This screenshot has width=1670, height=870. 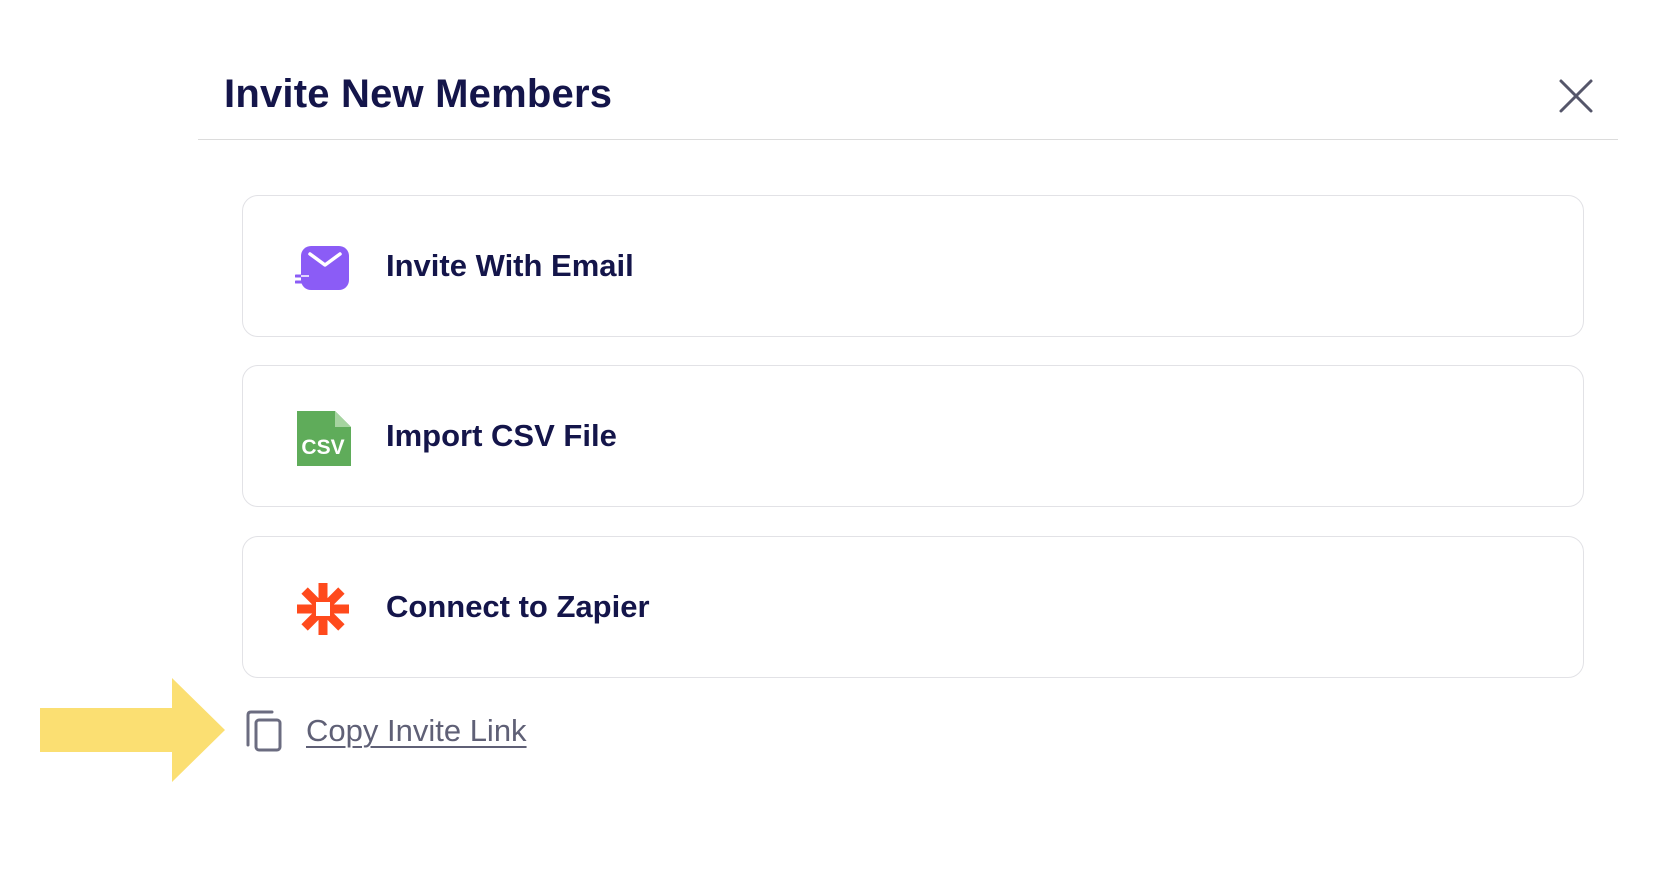 I want to click on import-csv-file-label: Import CSV File, so click(x=501, y=435).